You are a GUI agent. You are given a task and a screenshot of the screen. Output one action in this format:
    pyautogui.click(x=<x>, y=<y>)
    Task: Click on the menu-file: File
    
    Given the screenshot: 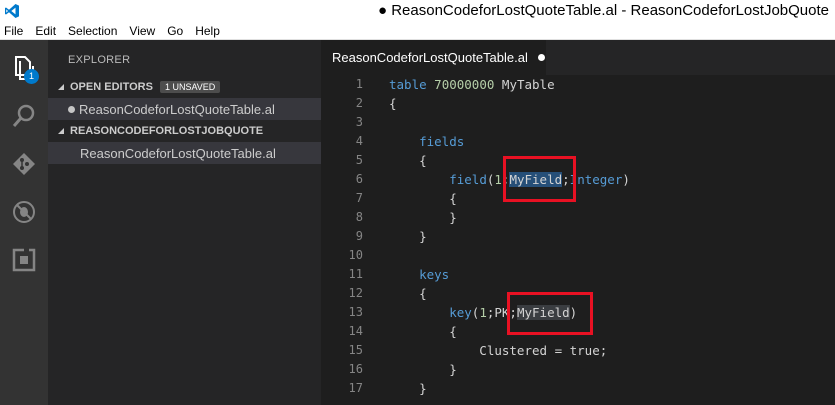 What is the action you would take?
    pyautogui.click(x=13, y=31)
    